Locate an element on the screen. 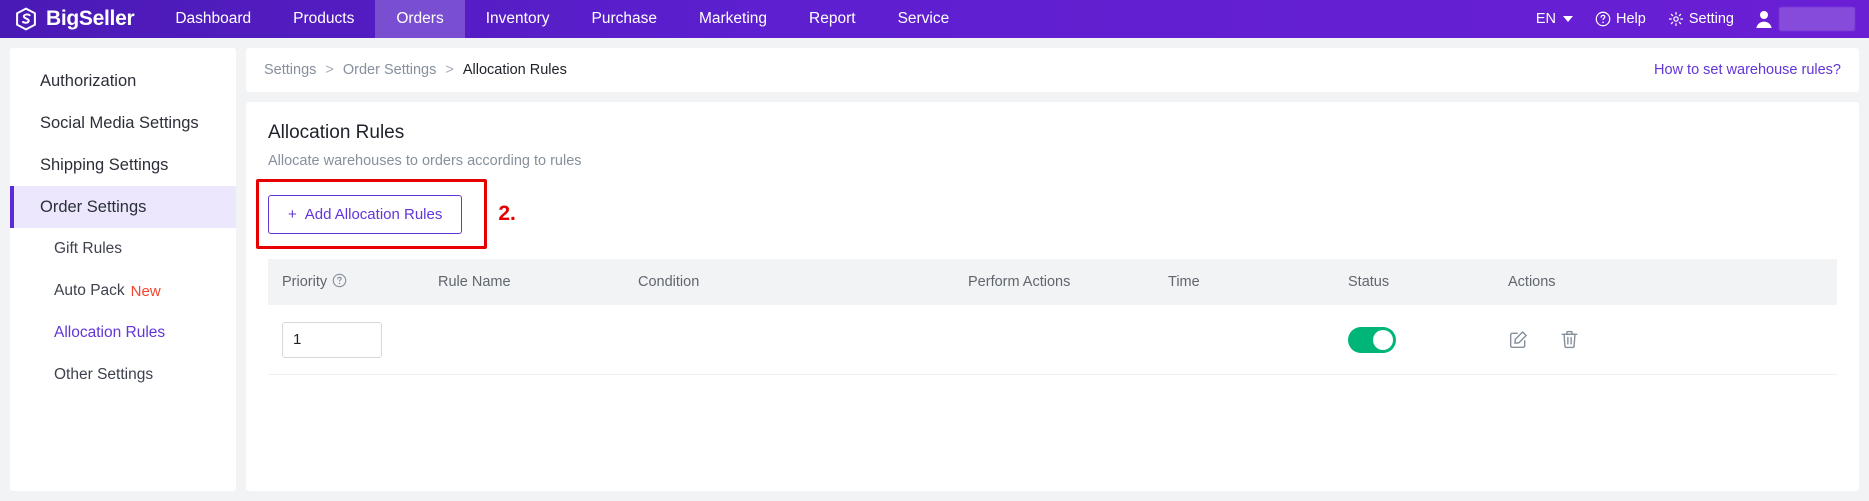 The image size is (1869, 501). bigseller-logo-icon is located at coordinates (26, 19).